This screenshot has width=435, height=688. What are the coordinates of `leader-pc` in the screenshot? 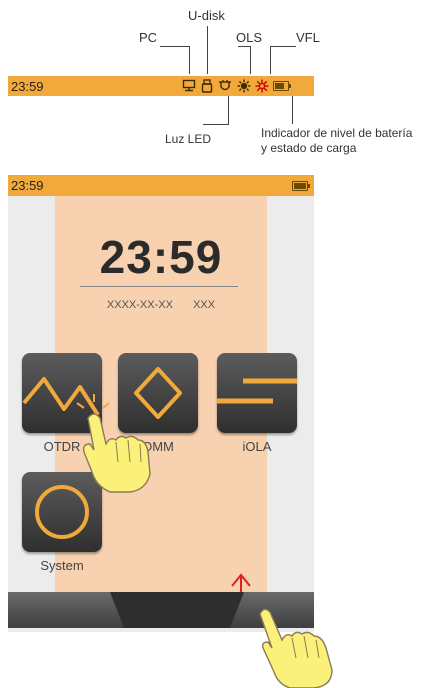 It's located at (175, 46).